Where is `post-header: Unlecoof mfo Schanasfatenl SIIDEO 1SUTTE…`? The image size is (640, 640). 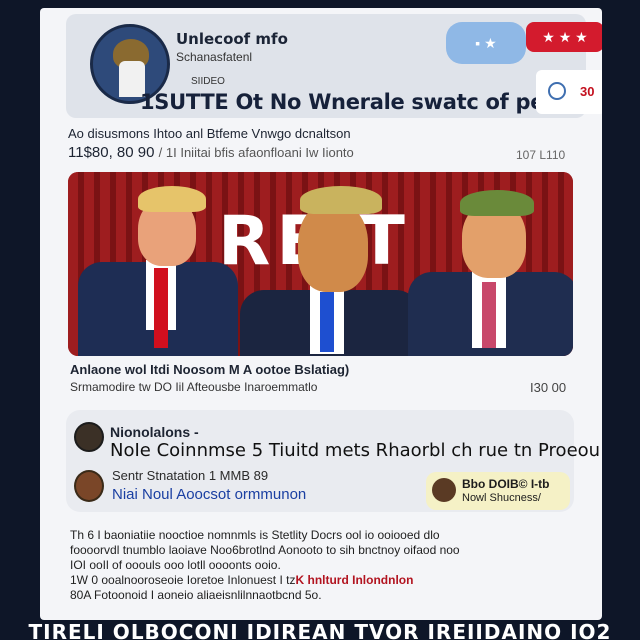
post-header: Unlecoof mfo Schanasfatenl SIIDEO 1SUTTE… is located at coordinates (334, 66).